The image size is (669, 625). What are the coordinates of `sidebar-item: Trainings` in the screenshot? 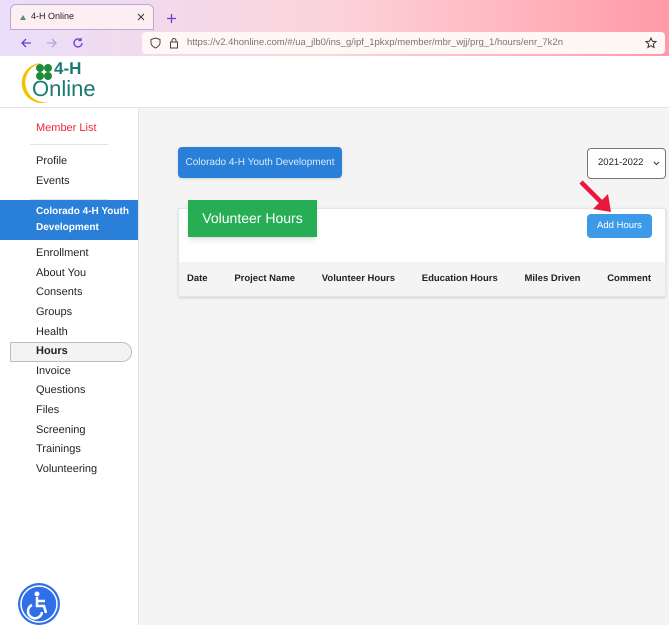 It's located at (74, 450).